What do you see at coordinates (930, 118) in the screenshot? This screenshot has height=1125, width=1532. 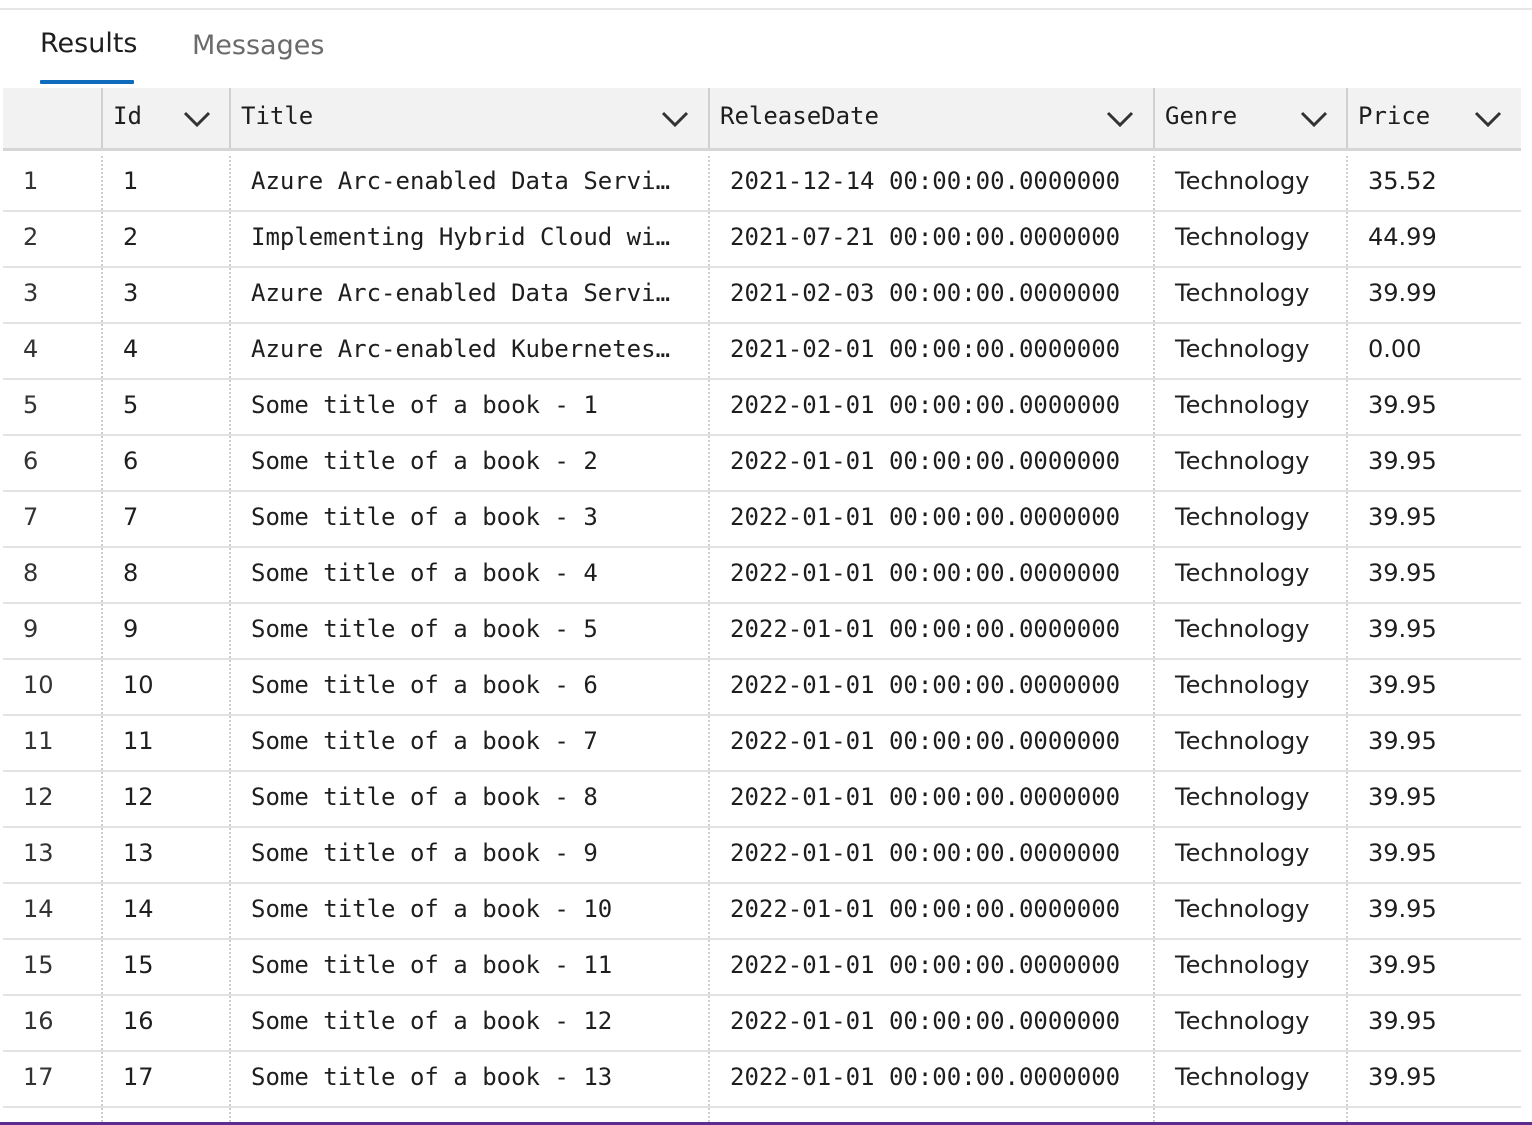 I see `header-releasedate: ReleaseDate` at bounding box center [930, 118].